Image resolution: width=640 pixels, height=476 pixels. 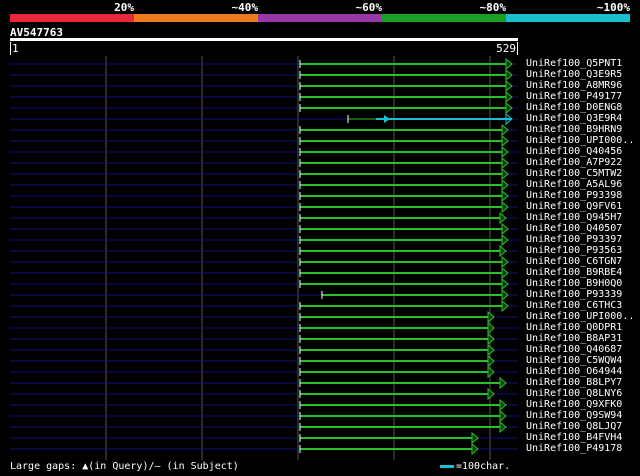 I want to click on hit-label: UniRef100_Q3E9R5, so click(x=574, y=74).